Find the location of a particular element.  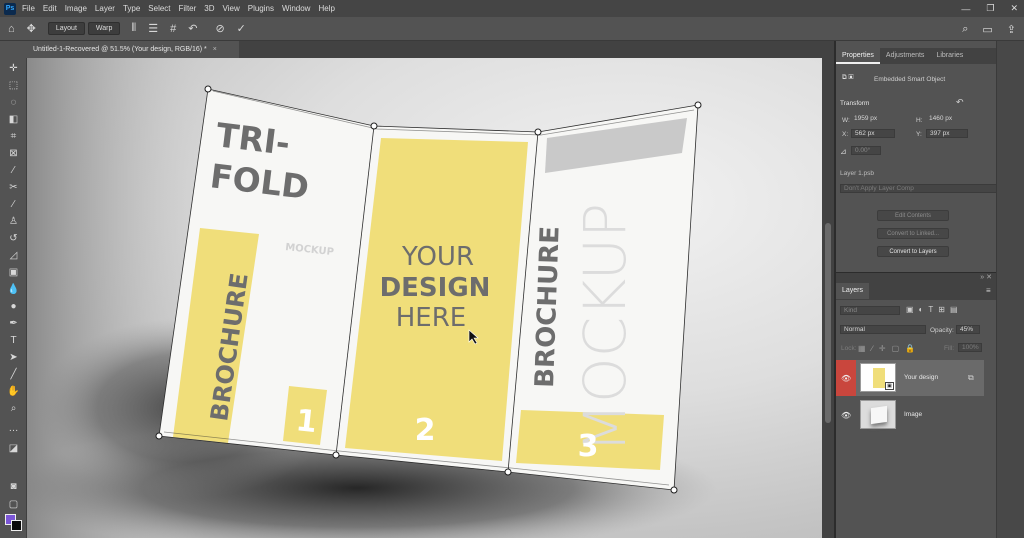

history-brush-tool-icon: ↺ is located at coordinates (13, 239).